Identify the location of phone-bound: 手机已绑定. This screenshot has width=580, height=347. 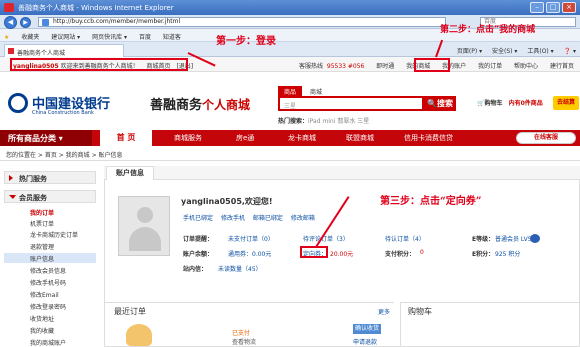
(198, 218).